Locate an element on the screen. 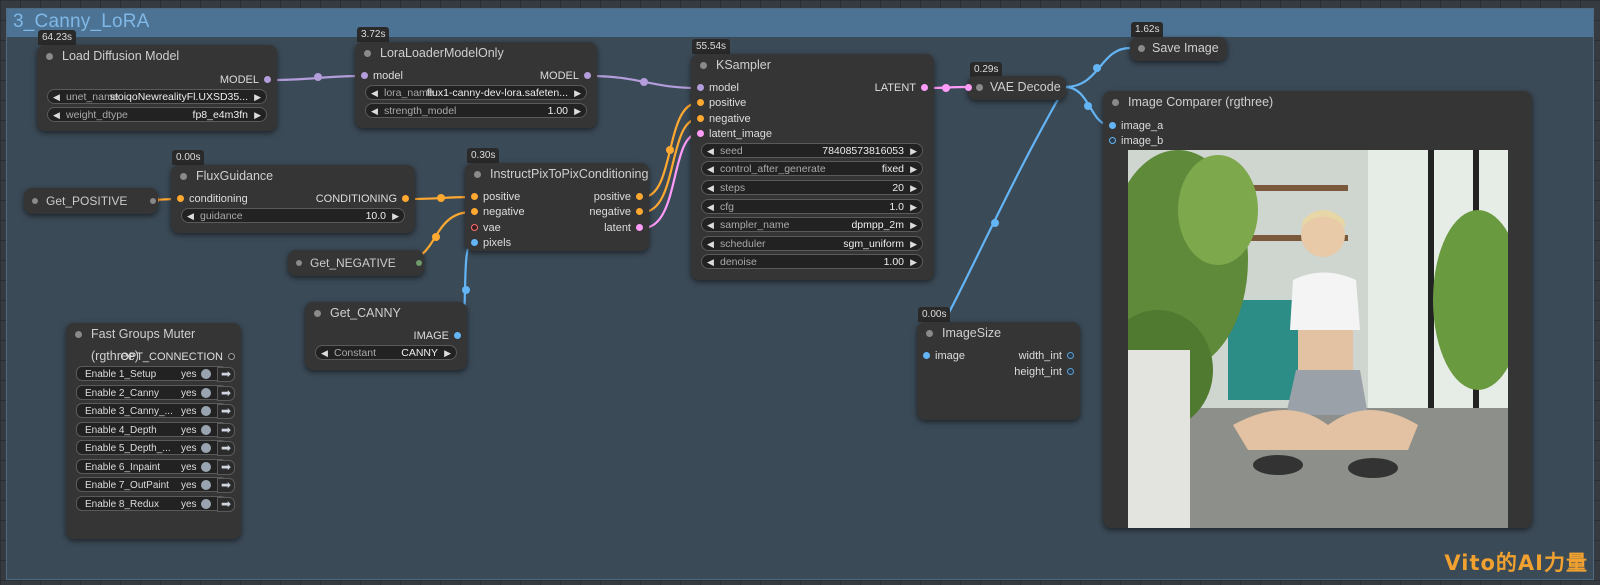 This screenshot has height=585, width=1600. cfg-widget: ◀ cfg 1.0 ▶ is located at coordinates (812, 206).